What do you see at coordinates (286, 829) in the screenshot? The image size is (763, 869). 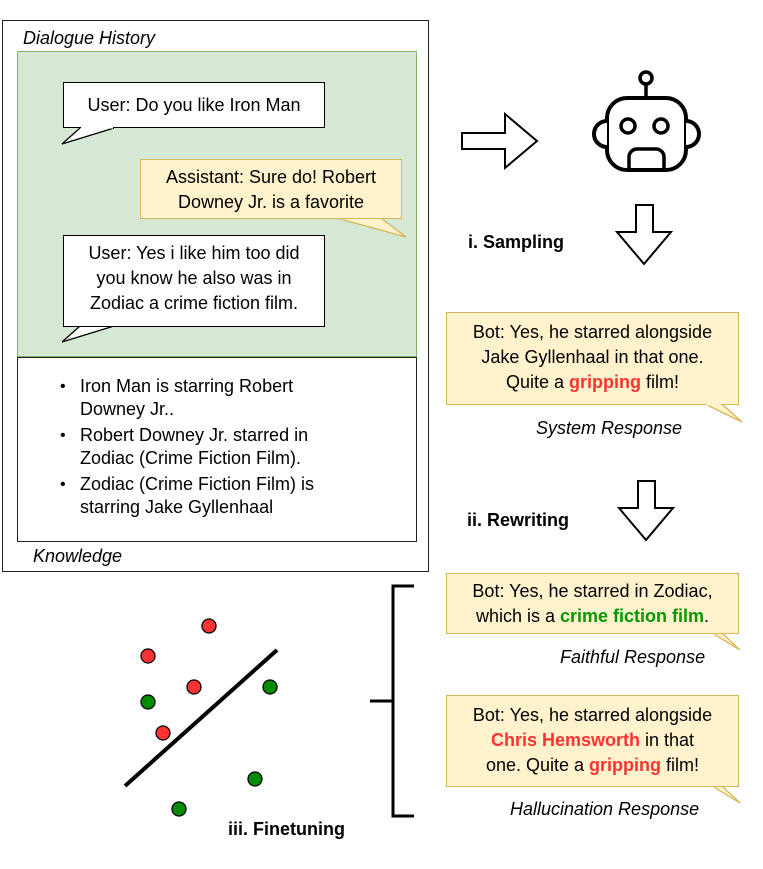 I see `step-finetuning-label: iii. Finetuning` at bounding box center [286, 829].